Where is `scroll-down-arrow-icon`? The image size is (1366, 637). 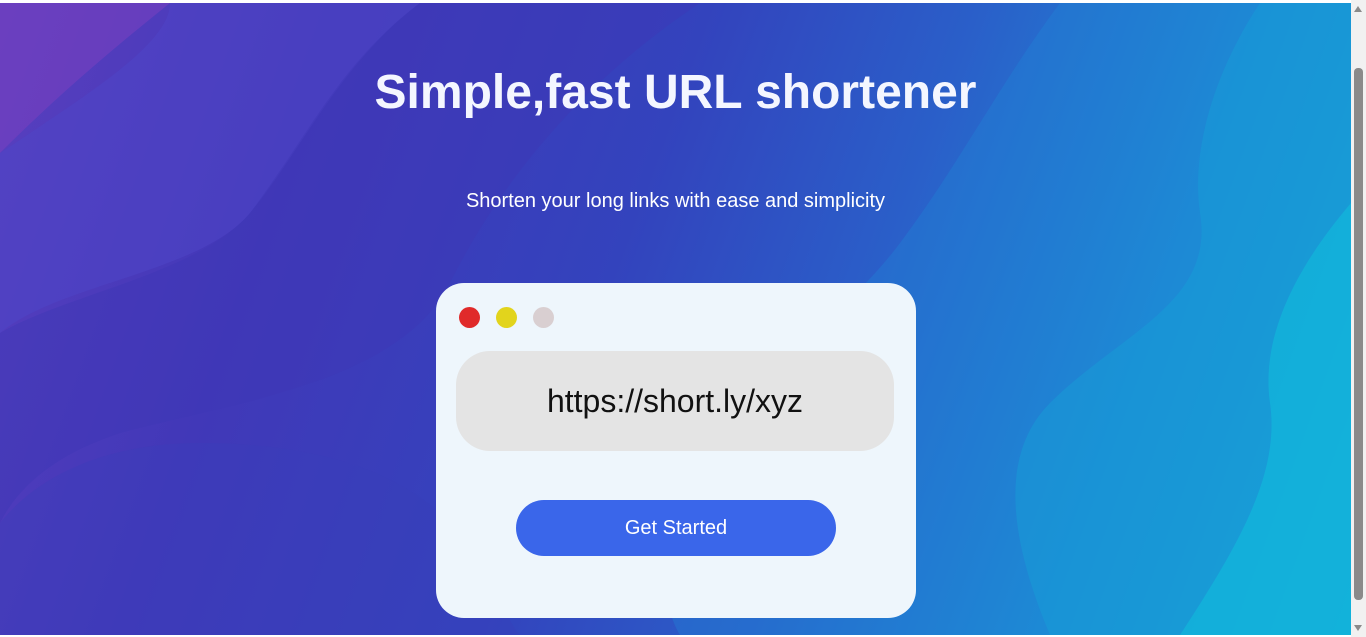
scroll-down-arrow-icon is located at coordinates (1358, 628).